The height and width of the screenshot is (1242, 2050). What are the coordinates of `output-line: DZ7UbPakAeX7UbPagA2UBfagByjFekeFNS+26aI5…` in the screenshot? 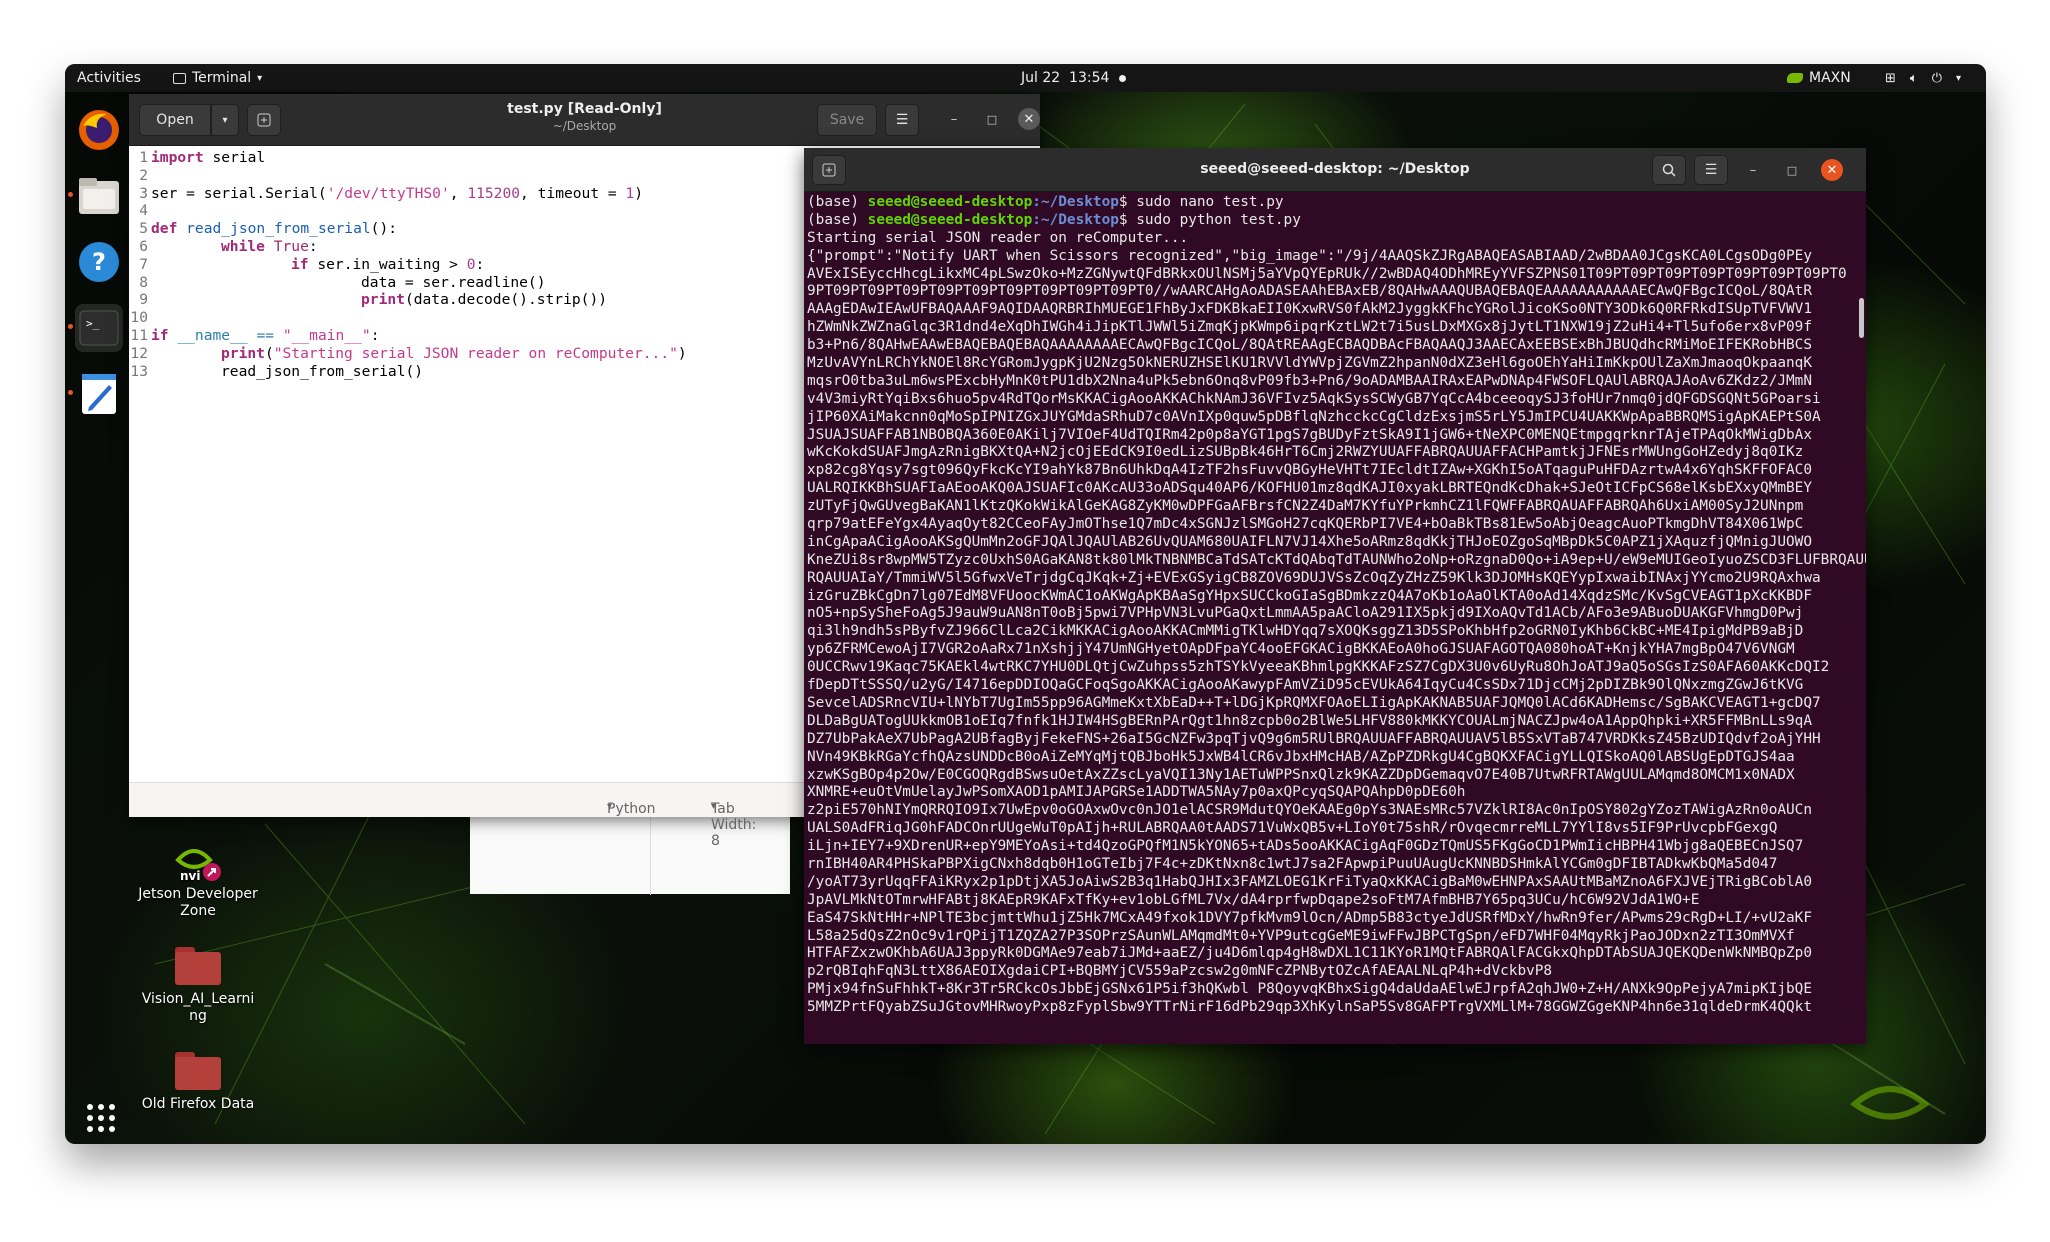 It's located at (1314, 738).